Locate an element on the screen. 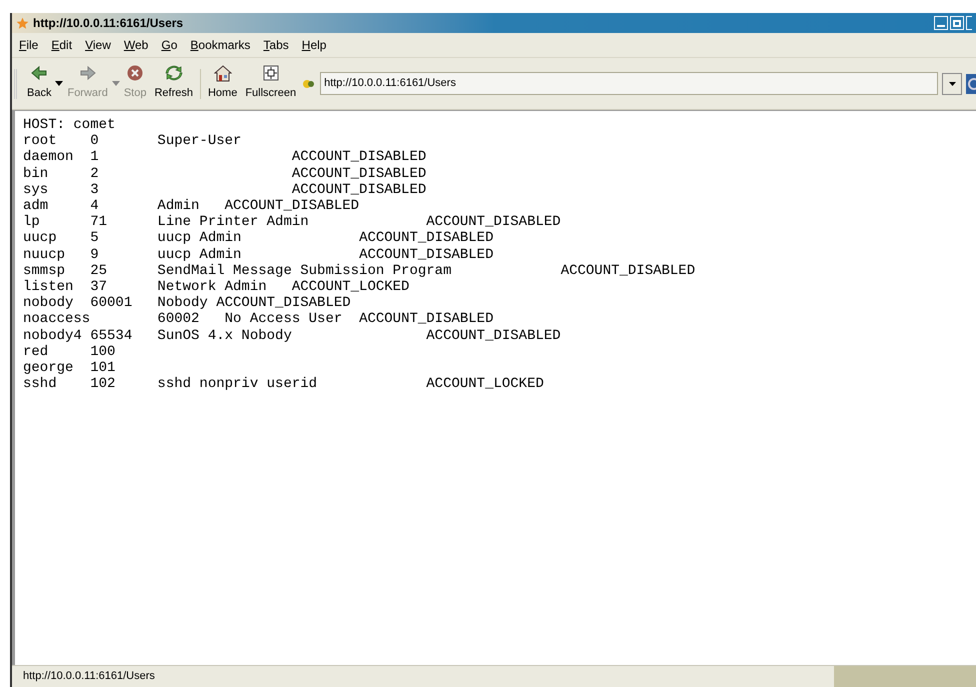 The width and height of the screenshot is (976, 687). menu-item: File is located at coordinates (28, 45).